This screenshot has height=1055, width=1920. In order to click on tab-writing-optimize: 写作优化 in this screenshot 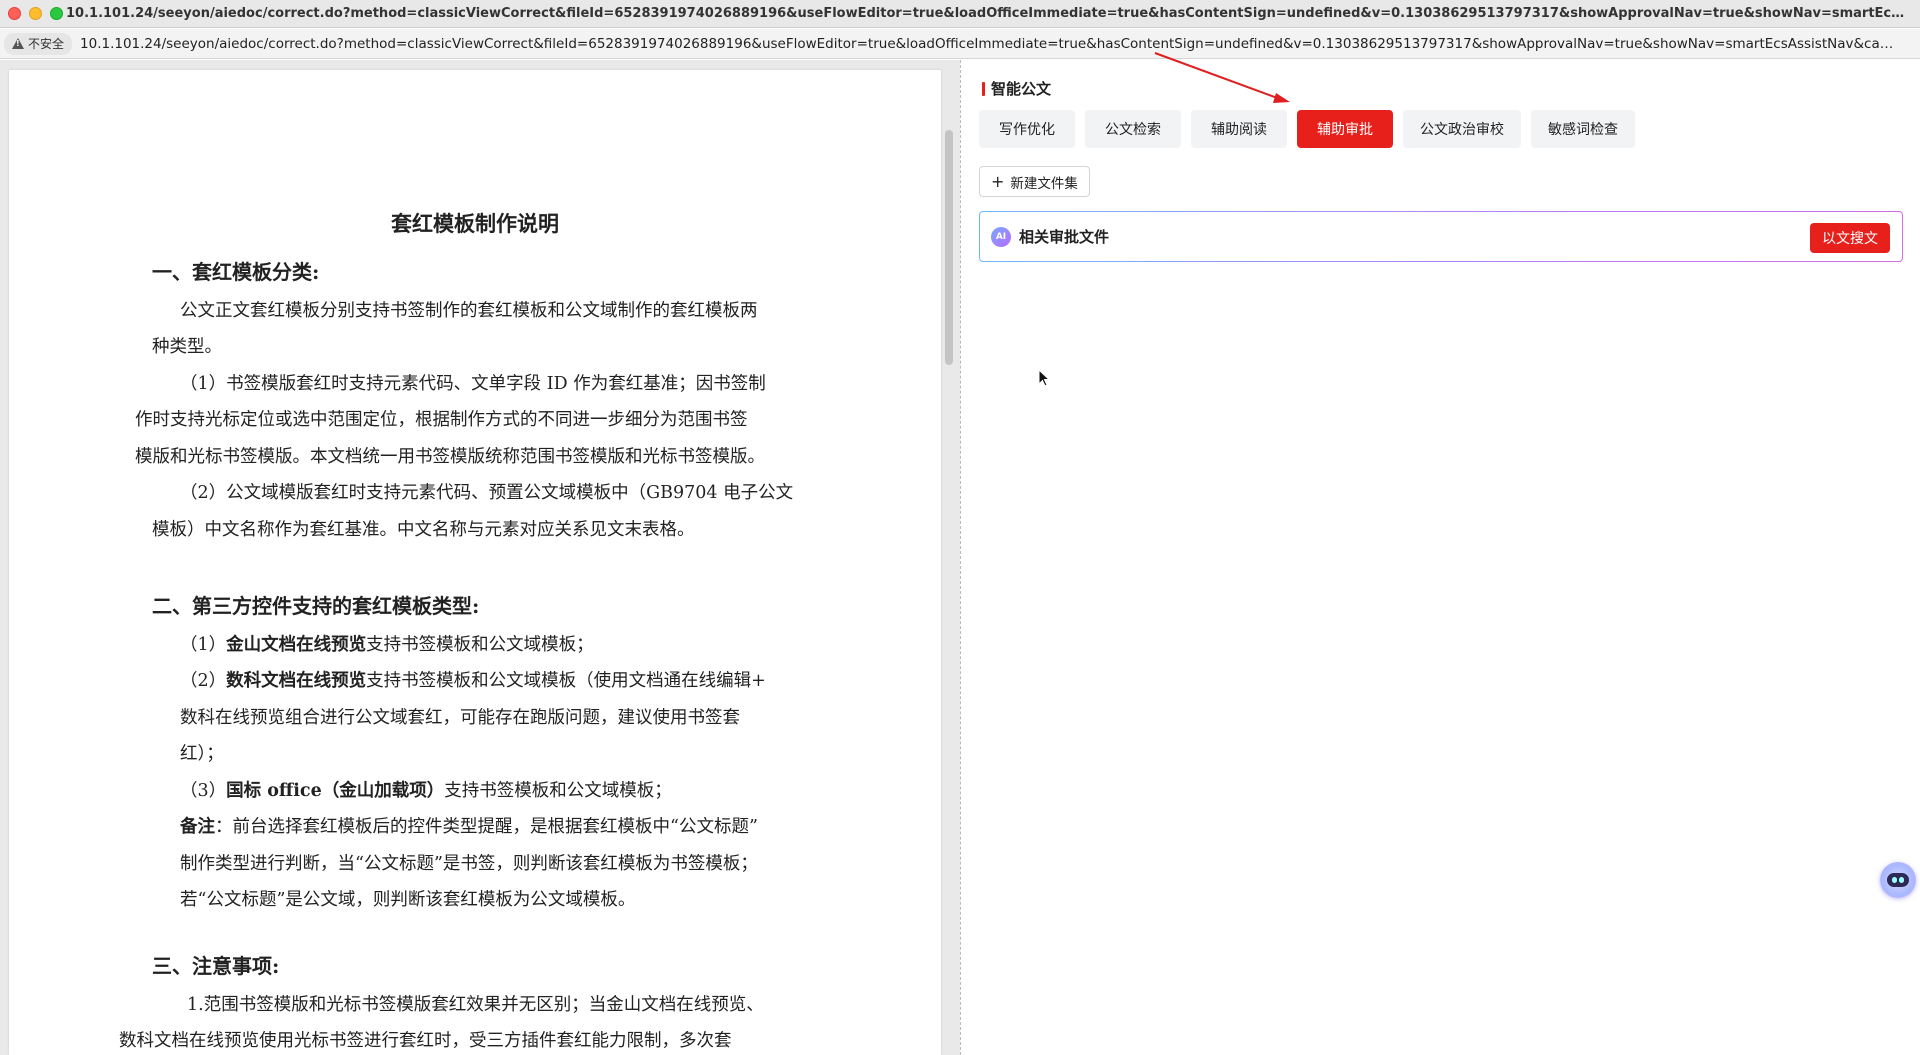, I will do `click(1027, 129)`.